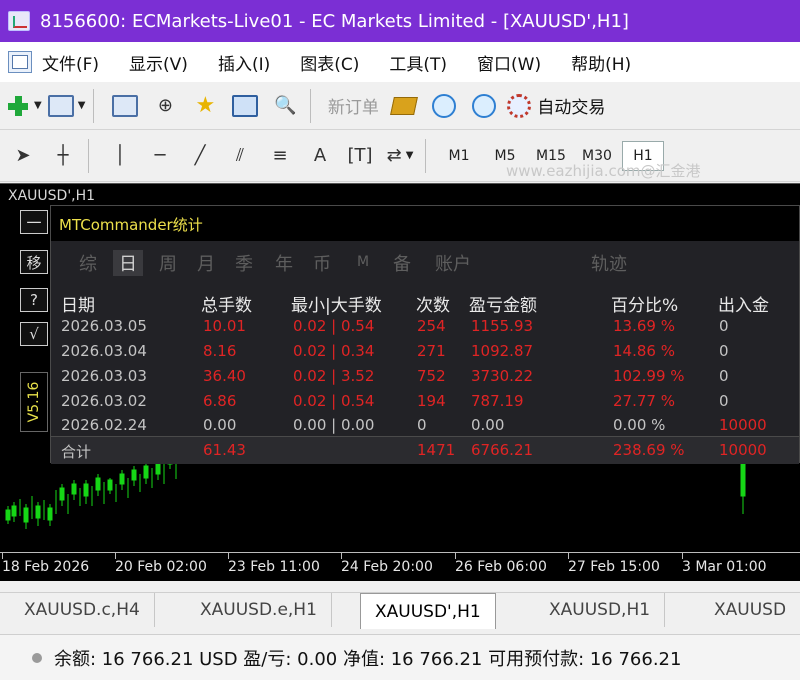 This screenshot has width=800, height=680. What do you see at coordinates (400, 552) in the screenshot?
I see `x-axis` at bounding box center [400, 552].